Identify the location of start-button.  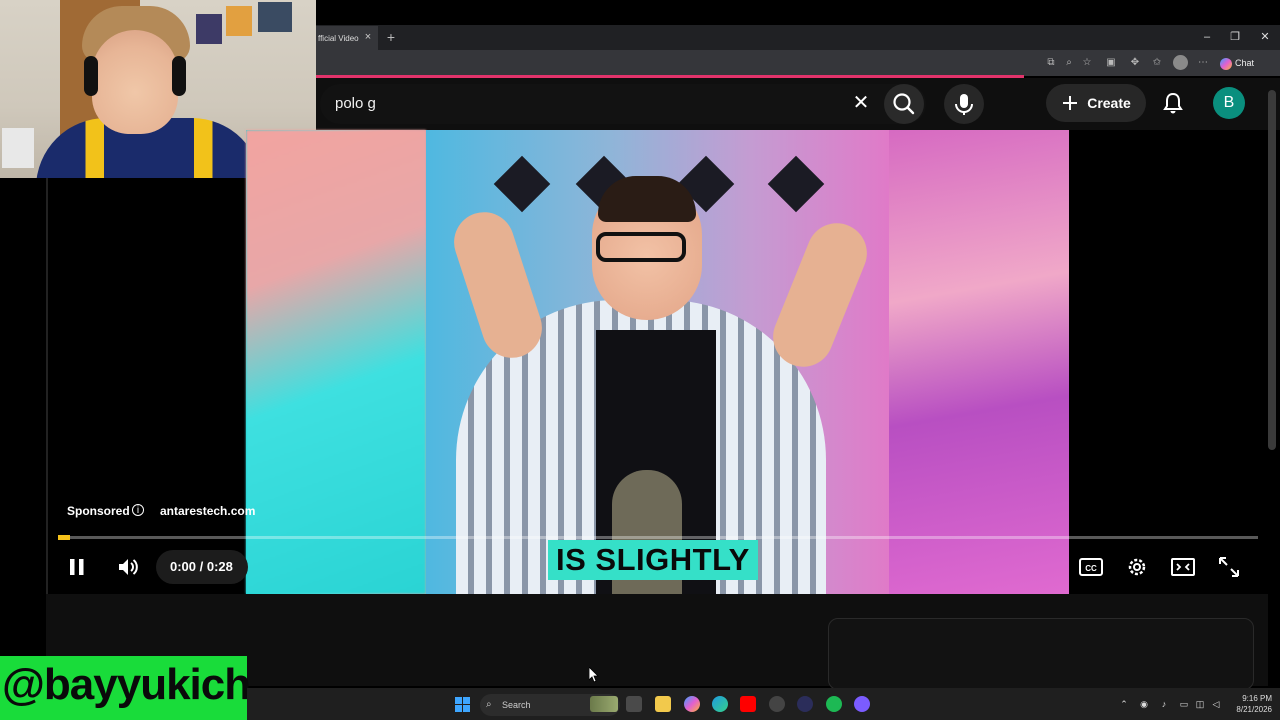
(462, 704).